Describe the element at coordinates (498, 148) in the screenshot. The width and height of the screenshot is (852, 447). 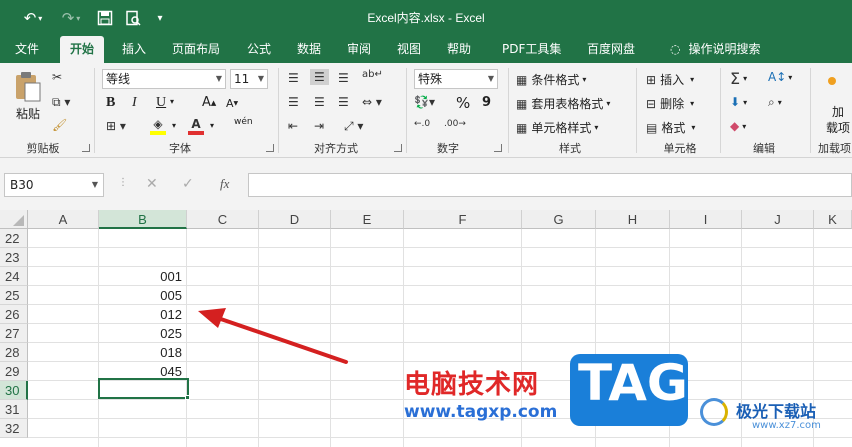
I see `number-launcher-icon` at that location.